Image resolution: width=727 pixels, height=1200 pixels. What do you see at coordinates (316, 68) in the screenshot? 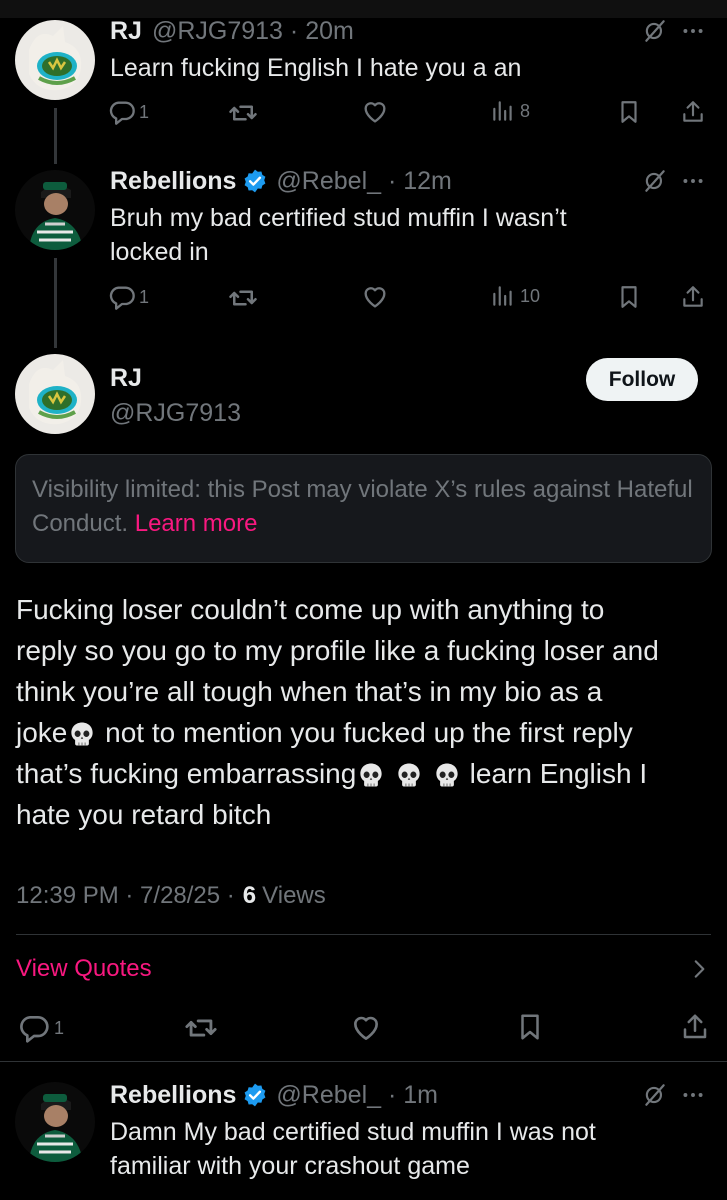
I see `post-text: Learn fucking English I hate you a an` at bounding box center [316, 68].